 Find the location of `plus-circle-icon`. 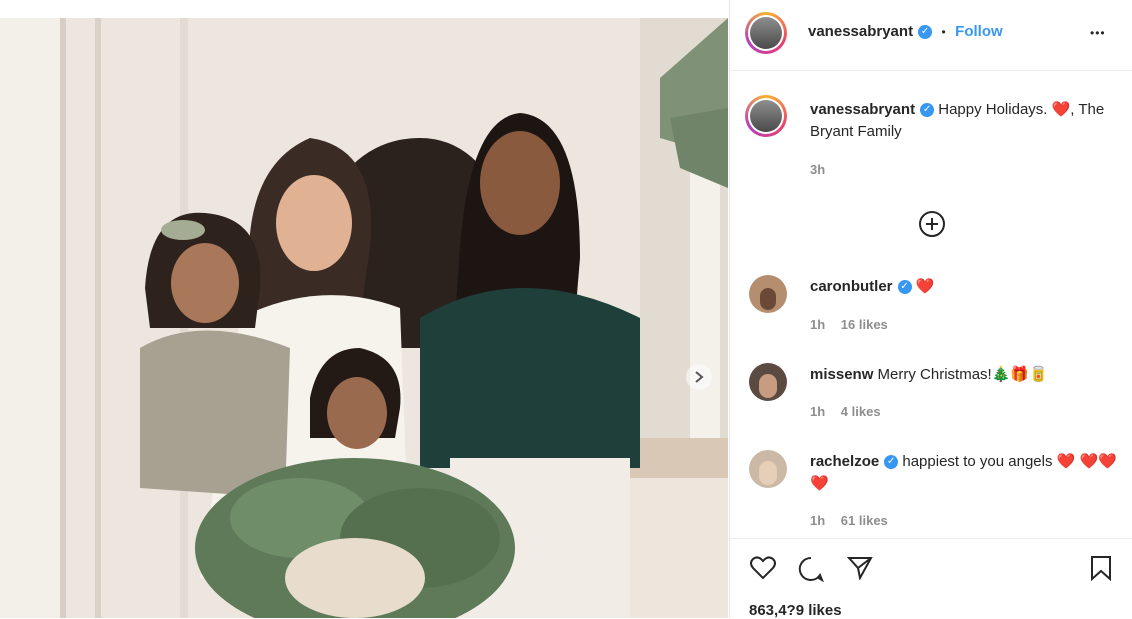

plus-circle-icon is located at coordinates (932, 224).